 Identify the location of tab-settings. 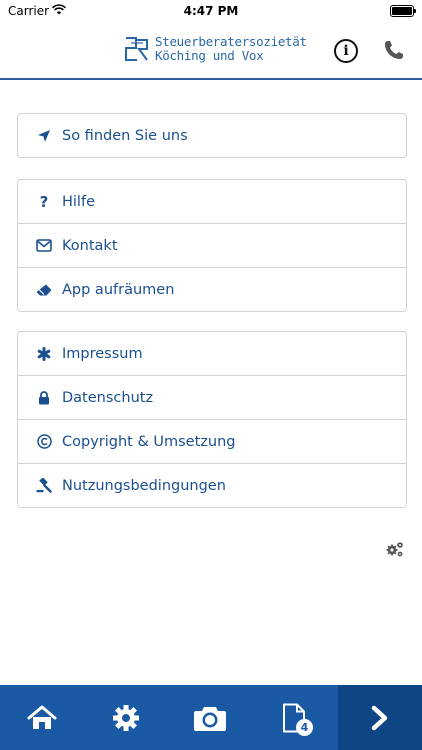
(126, 717).